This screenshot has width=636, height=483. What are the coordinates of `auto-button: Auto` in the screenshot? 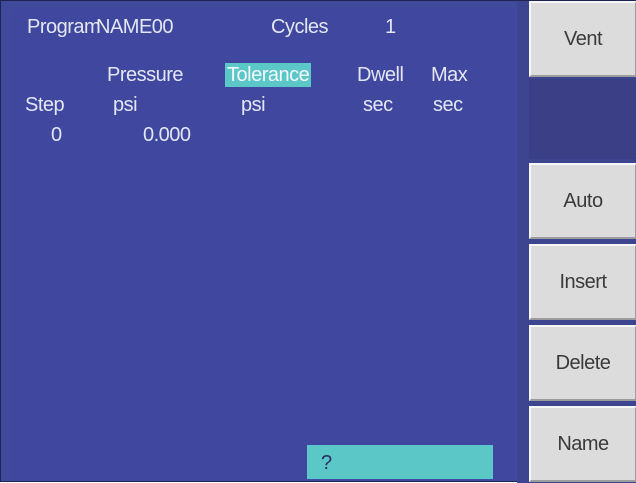 It's located at (582, 201).